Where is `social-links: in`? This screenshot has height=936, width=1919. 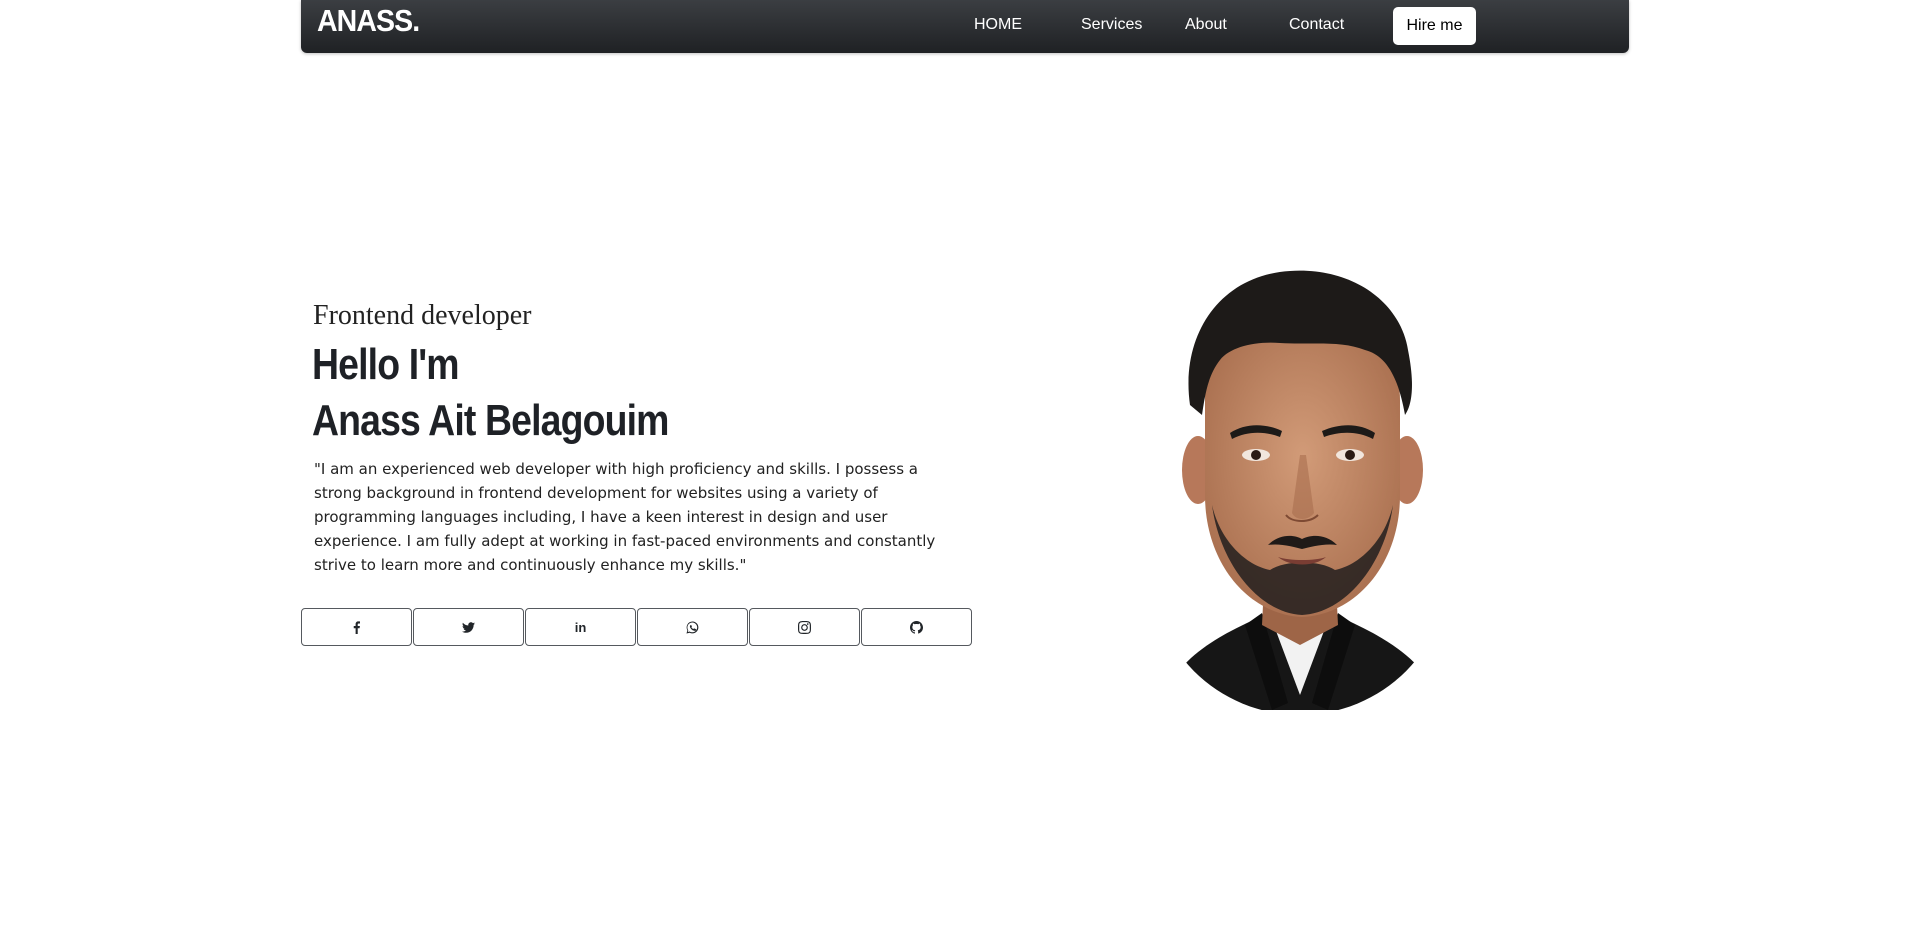 social-links: in is located at coordinates (637, 627).